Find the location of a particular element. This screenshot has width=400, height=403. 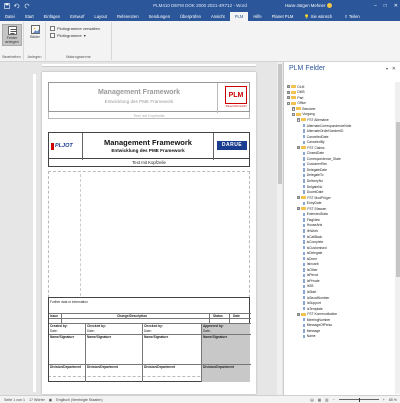

chevron-down-icon: ▾ is located at coordinates (84, 35).